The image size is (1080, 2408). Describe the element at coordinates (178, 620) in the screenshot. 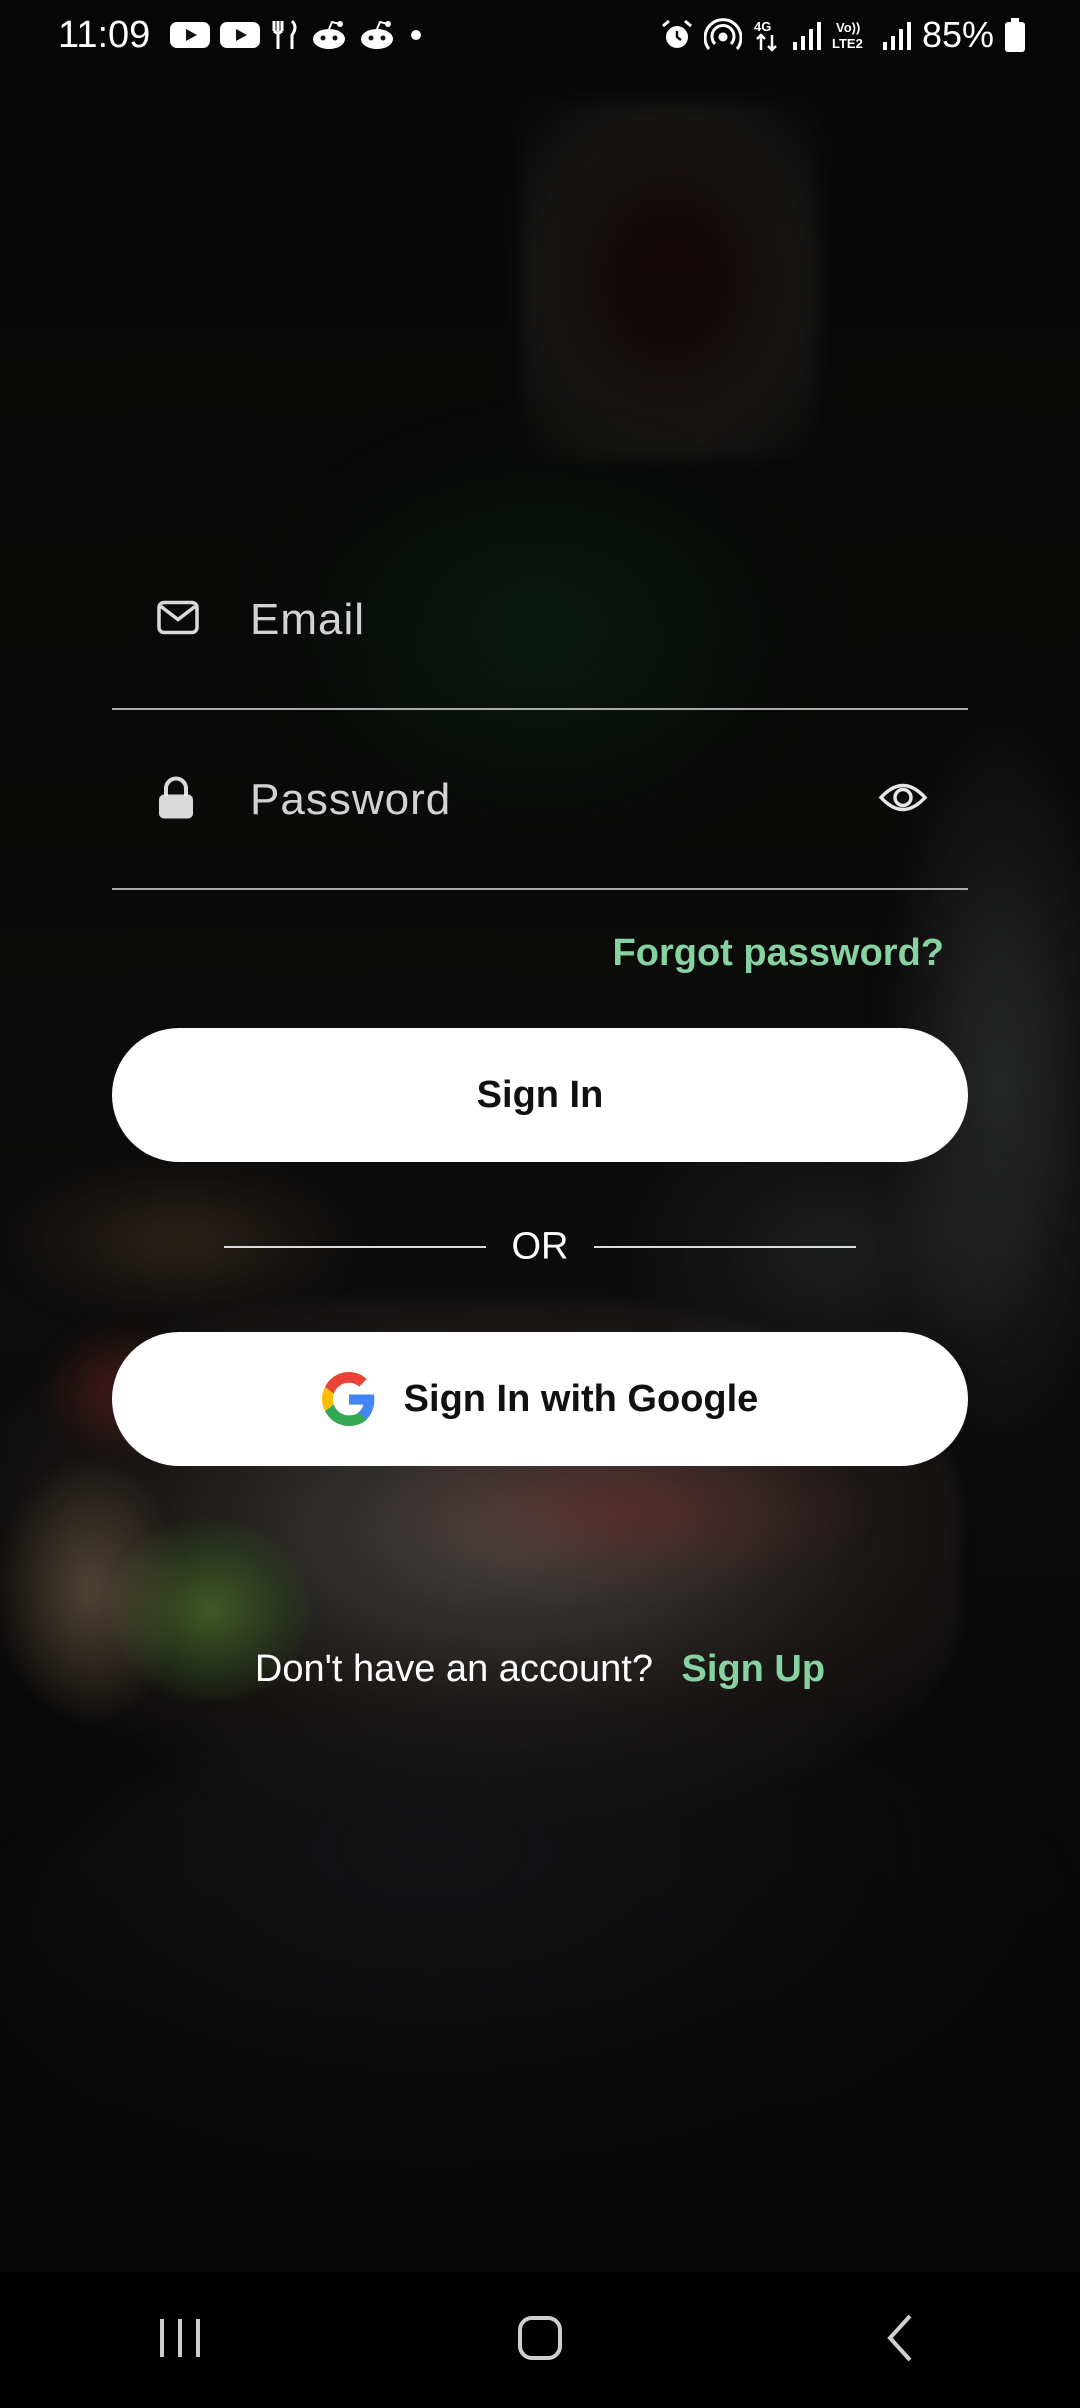

I see `mail-icon` at that location.